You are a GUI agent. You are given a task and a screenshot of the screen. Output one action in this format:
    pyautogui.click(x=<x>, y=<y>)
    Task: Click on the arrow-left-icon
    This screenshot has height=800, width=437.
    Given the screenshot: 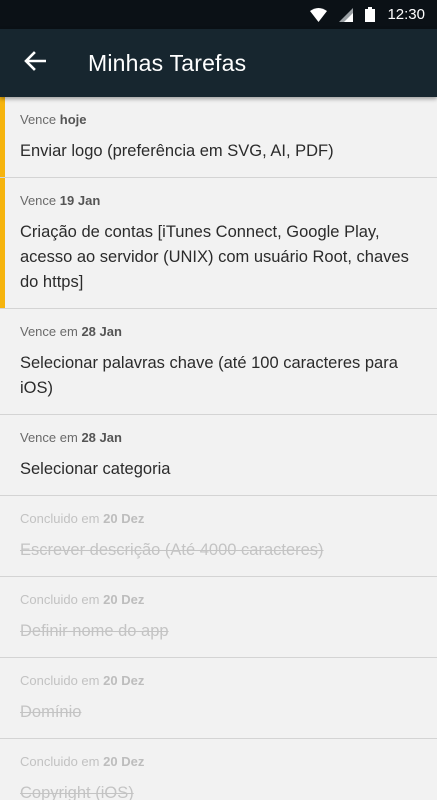 What is the action you would take?
    pyautogui.click(x=35, y=63)
    